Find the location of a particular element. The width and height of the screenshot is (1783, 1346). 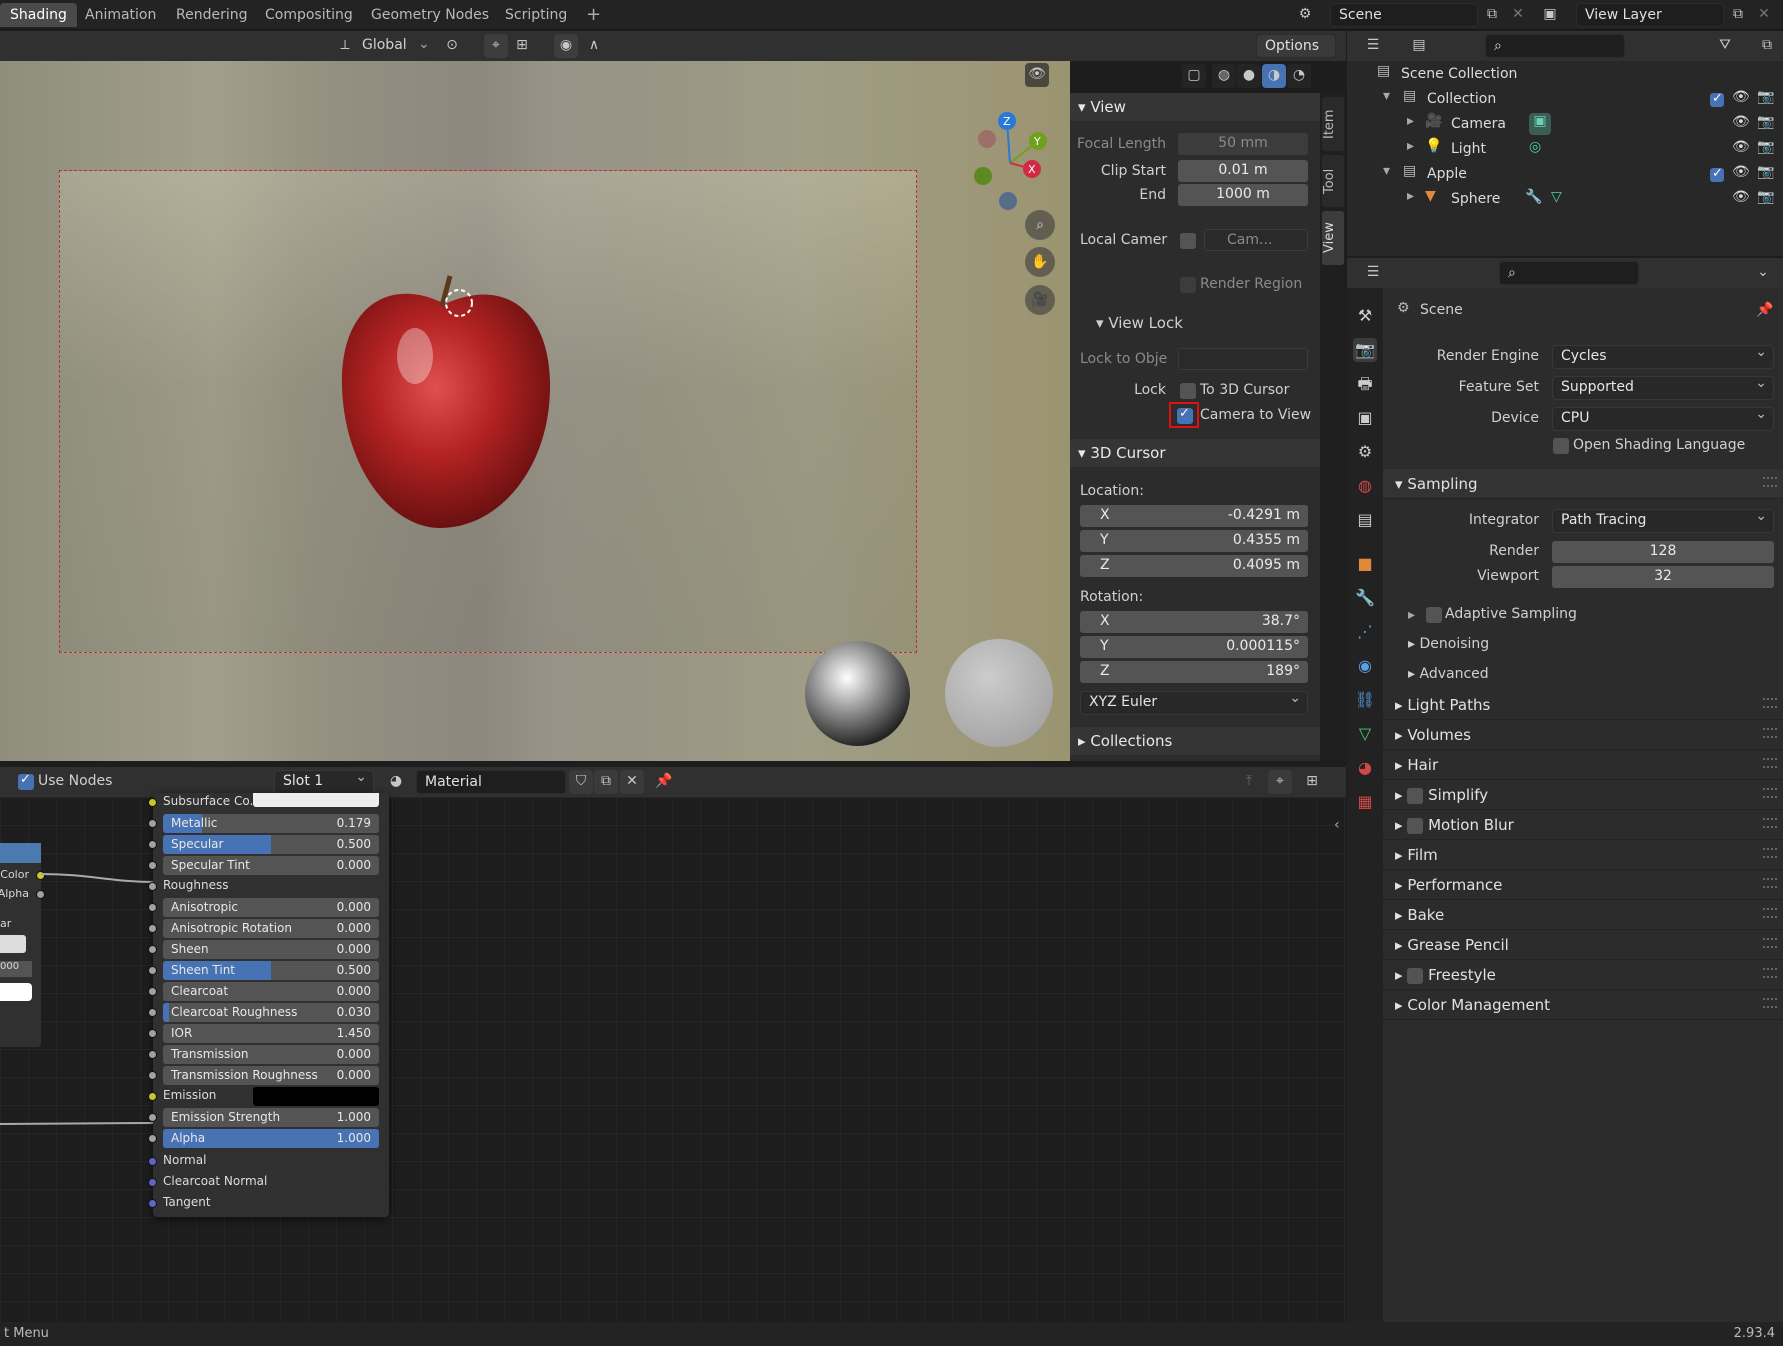

outliner-scene-collection: ▤ Scene Collection is located at coordinates (1565, 75).